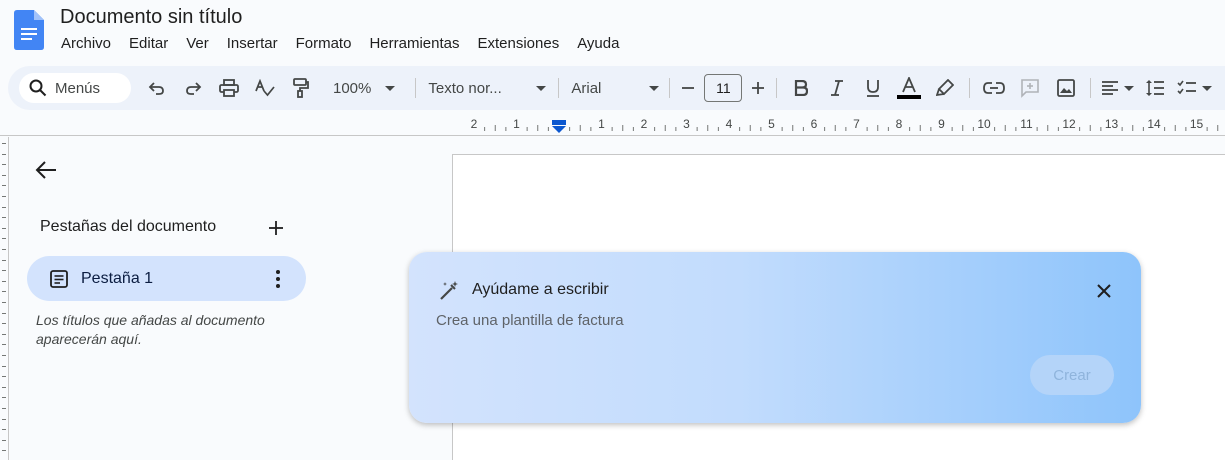 Image resolution: width=1225 pixels, height=460 pixels. I want to click on plus-icon, so click(758, 88).